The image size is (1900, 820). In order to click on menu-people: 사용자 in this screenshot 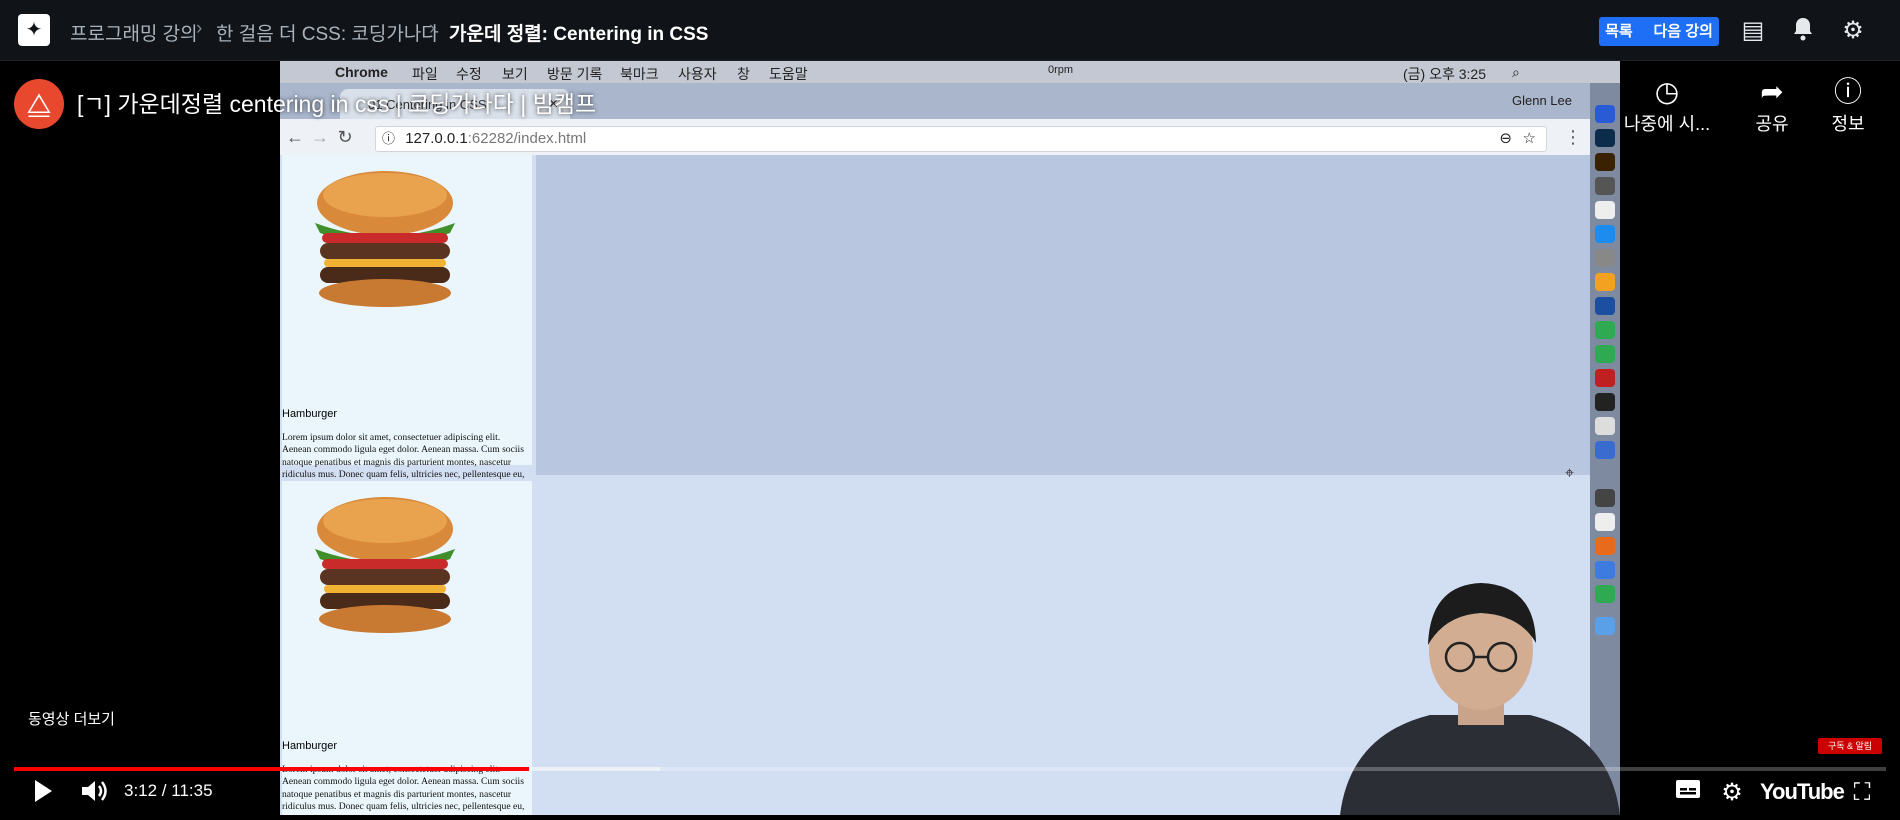, I will do `click(697, 74)`.